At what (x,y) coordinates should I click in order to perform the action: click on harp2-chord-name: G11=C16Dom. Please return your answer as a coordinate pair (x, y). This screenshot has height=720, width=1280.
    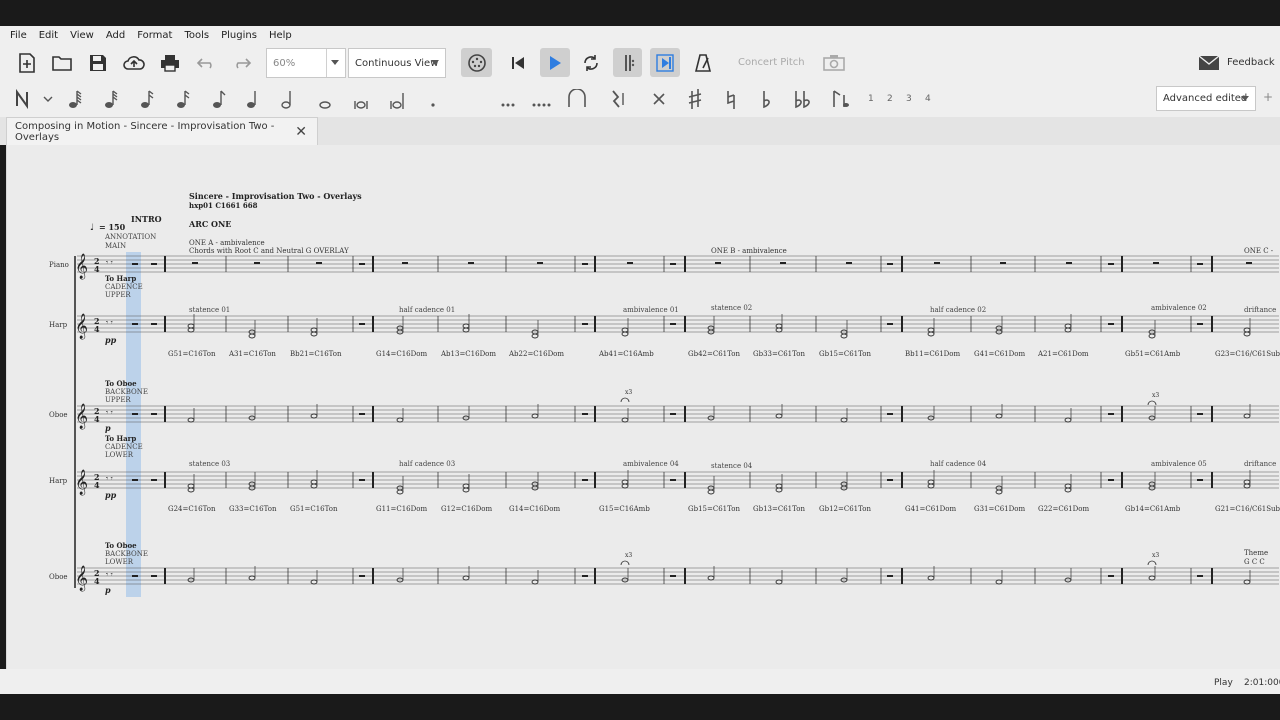
    Looking at the image, I should click on (401, 509).